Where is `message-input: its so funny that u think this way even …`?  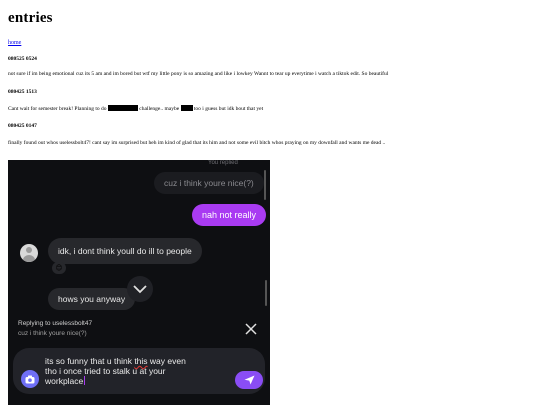 message-input: its so funny that u think this way even … is located at coordinates (135, 371).